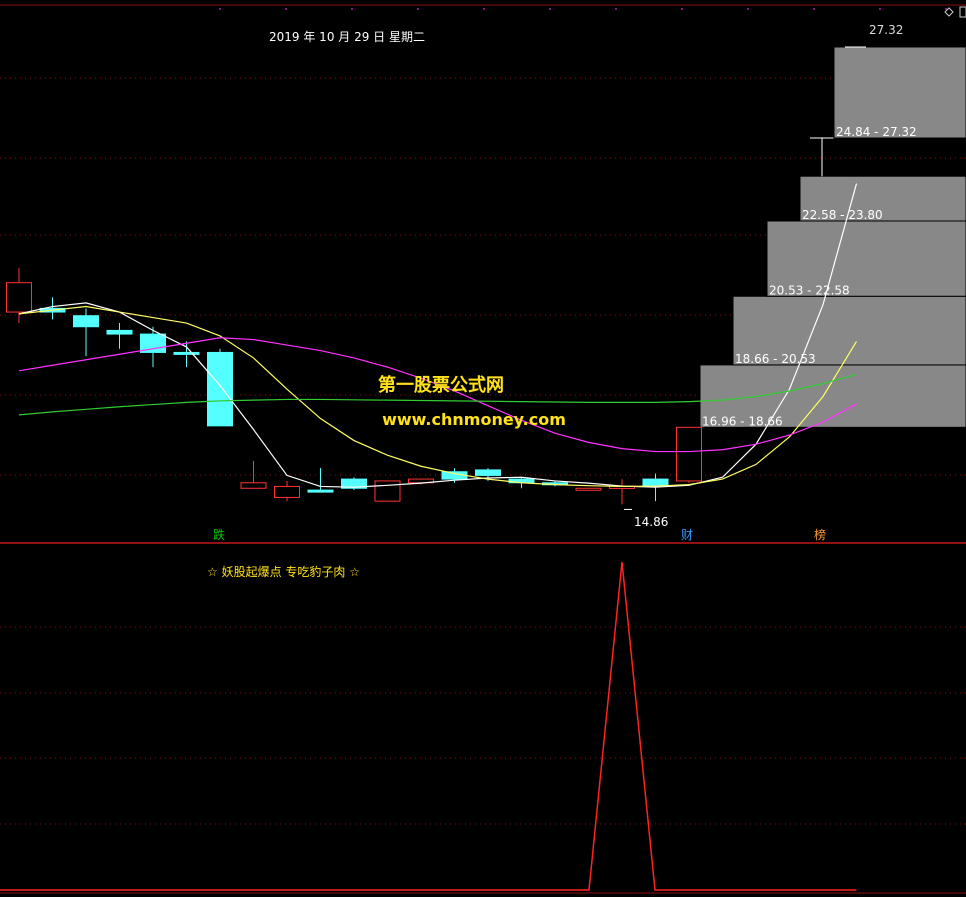  What do you see at coordinates (820, 534) in the screenshot?
I see `tag-bang: 榜` at bounding box center [820, 534].